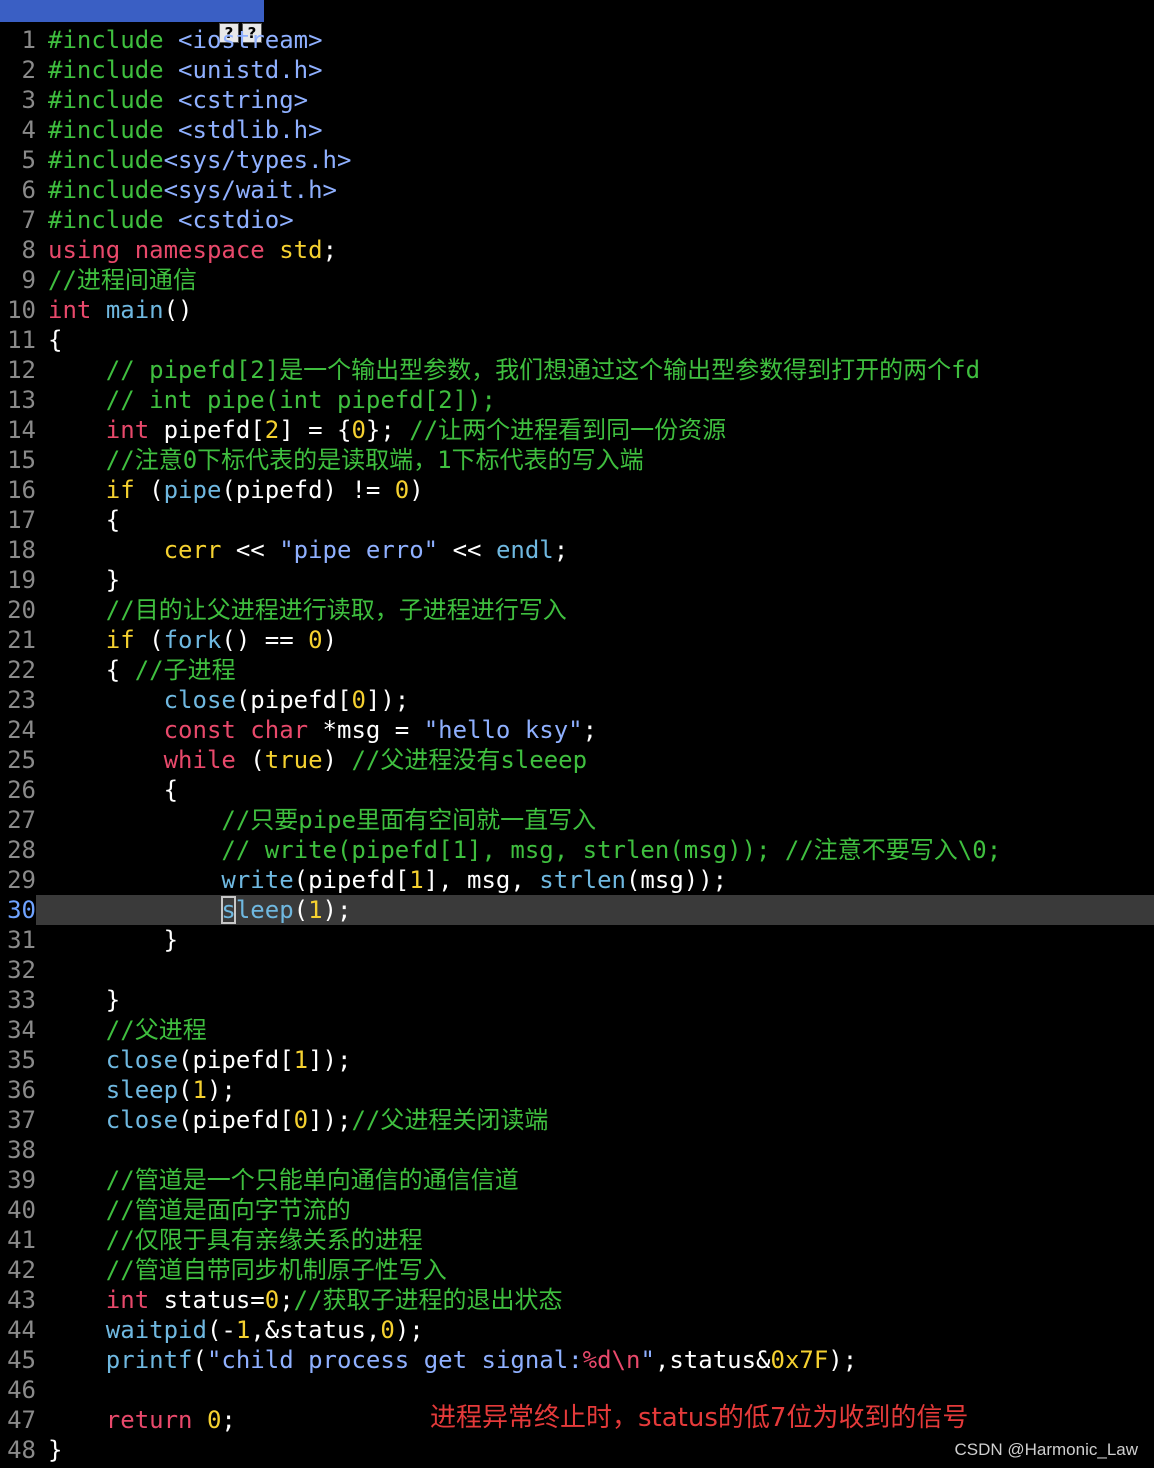 The width and height of the screenshot is (1154, 1468). Describe the element at coordinates (236, 1330) in the screenshot. I see `line-code: waitpid(-1,&status,0);` at that location.